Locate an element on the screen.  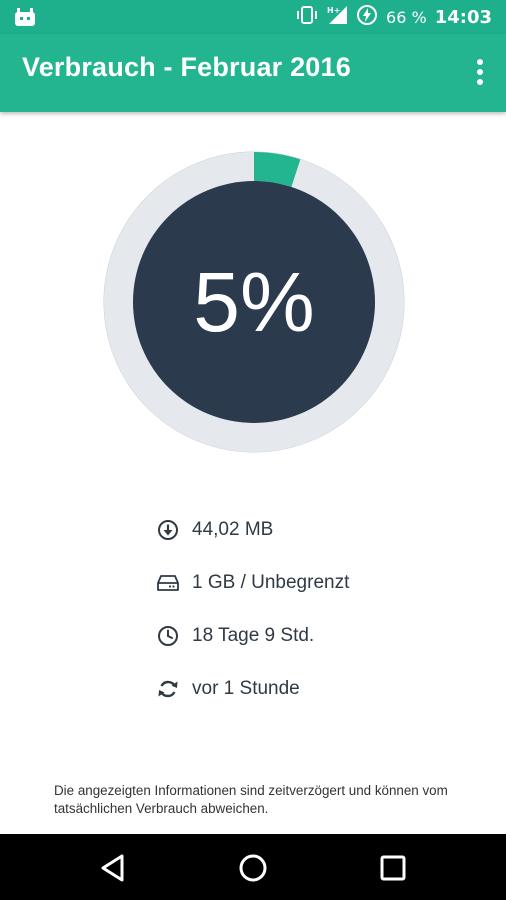
recents-icon is located at coordinates (393, 868).